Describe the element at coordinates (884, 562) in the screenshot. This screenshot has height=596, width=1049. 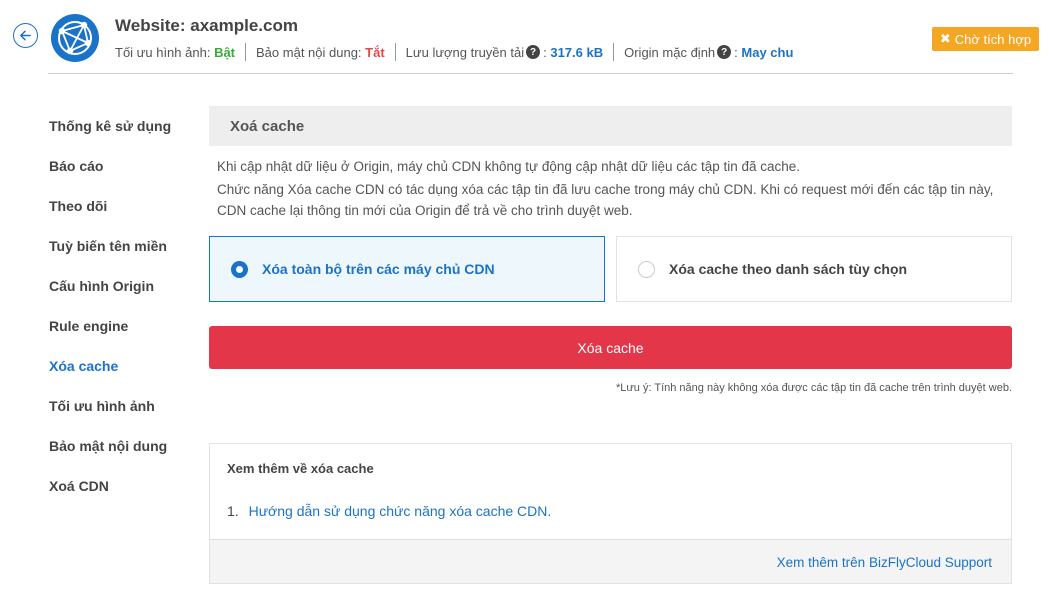
I see `support-link: Xem thêm trên BizFlyCloud Support` at that location.